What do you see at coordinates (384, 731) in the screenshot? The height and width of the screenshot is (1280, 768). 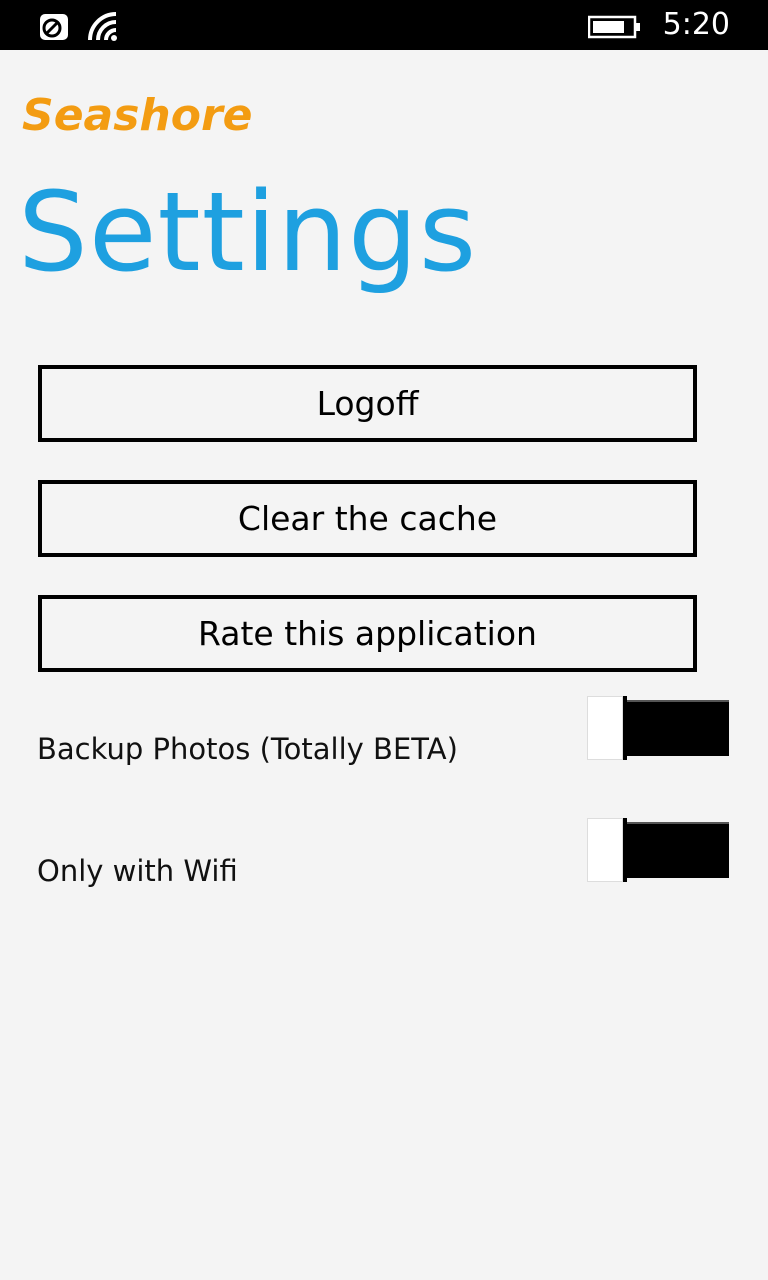 I see `backup-photos-row: Backup Photos (Totally BETA)` at bounding box center [384, 731].